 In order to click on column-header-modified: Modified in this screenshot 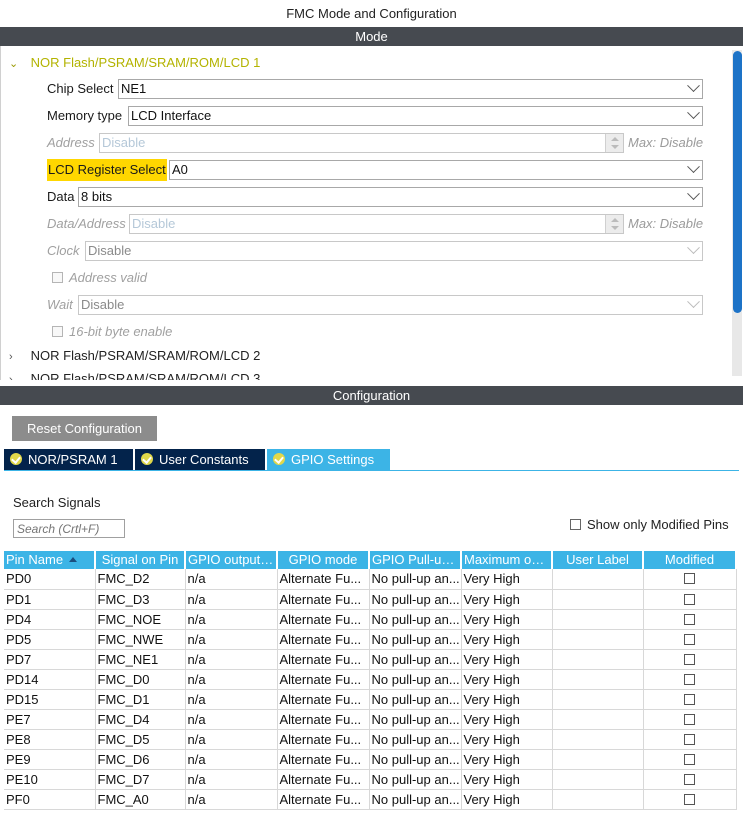, I will do `click(690, 560)`.